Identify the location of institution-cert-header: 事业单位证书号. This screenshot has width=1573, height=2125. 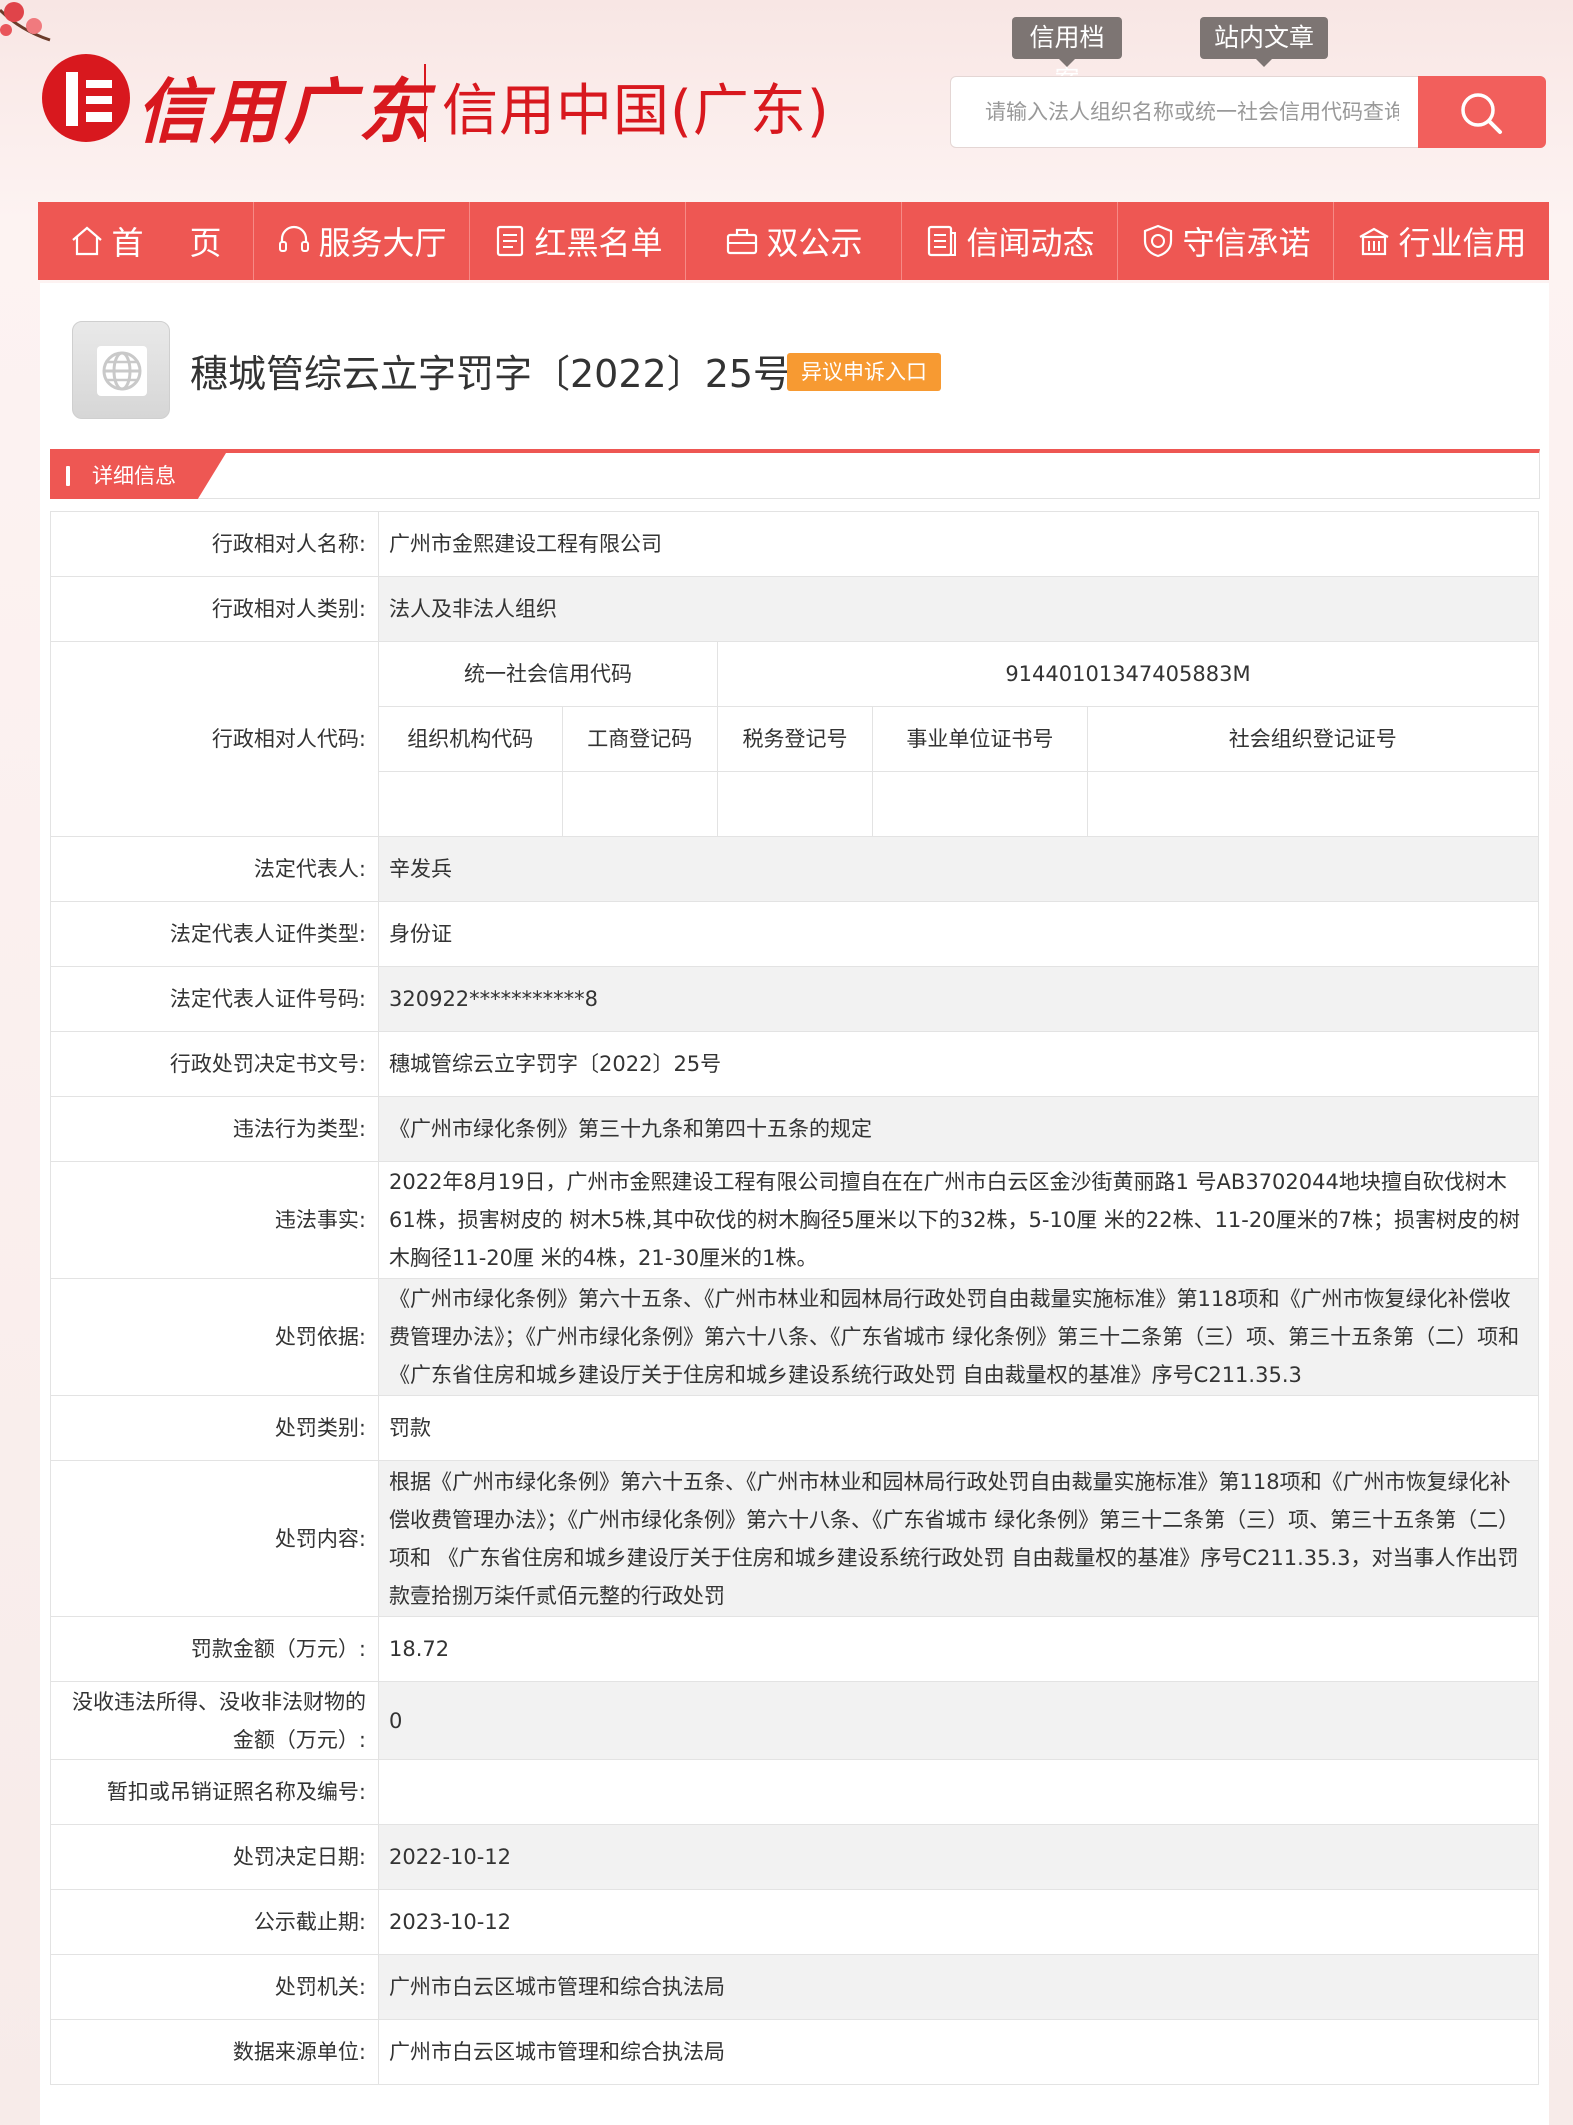
(980, 739).